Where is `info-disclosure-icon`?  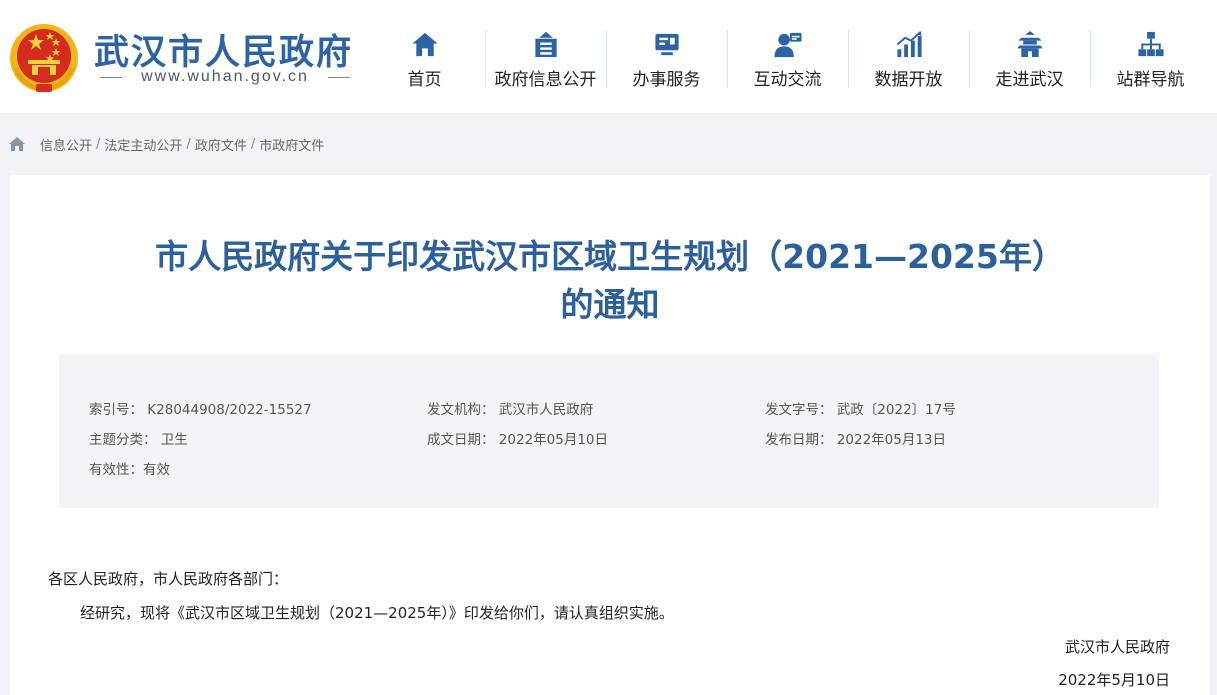 info-disclosure-icon is located at coordinates (545, 44).